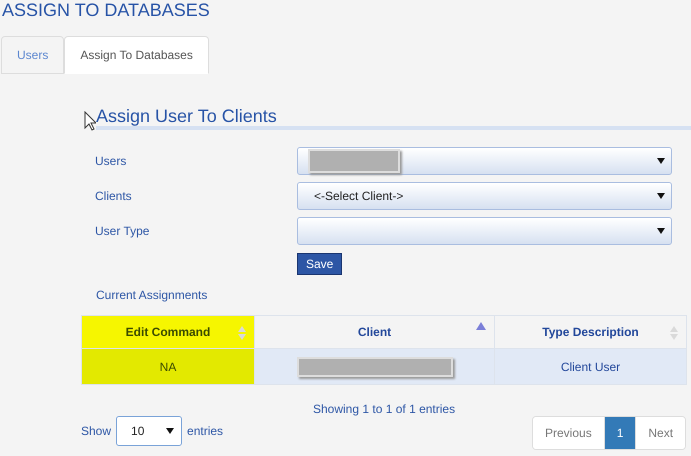 This screenshot has height=456, width=691. Describe the element at coordinates (114, 196) in the screenshot. I see `field-label: Clients` at that location.